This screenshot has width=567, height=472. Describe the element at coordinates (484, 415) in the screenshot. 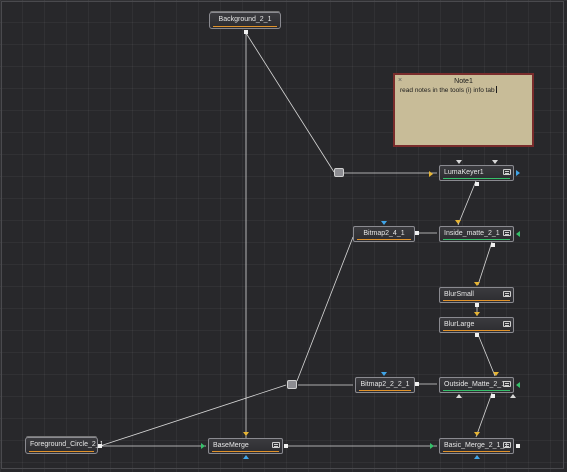

I see `wire-outsidematte-to-basicmerge` at that location.